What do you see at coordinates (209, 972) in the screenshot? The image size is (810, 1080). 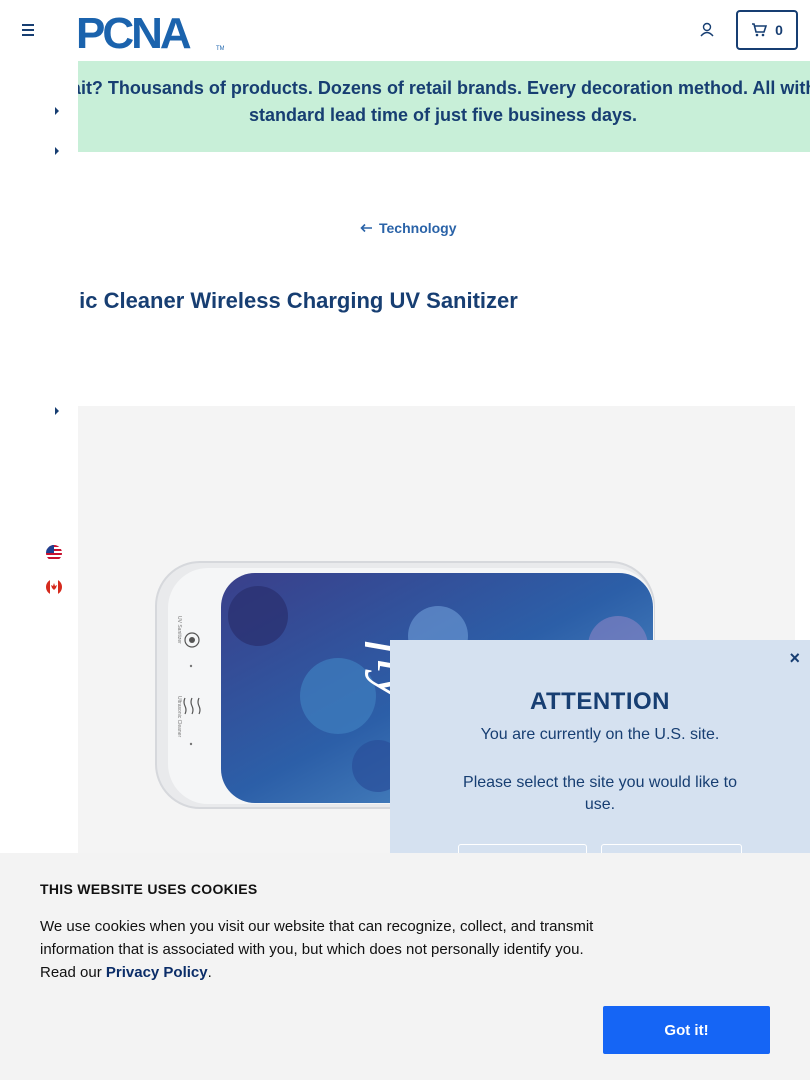 I see `cookie-body-period: .` at bounding box center [209, 972].